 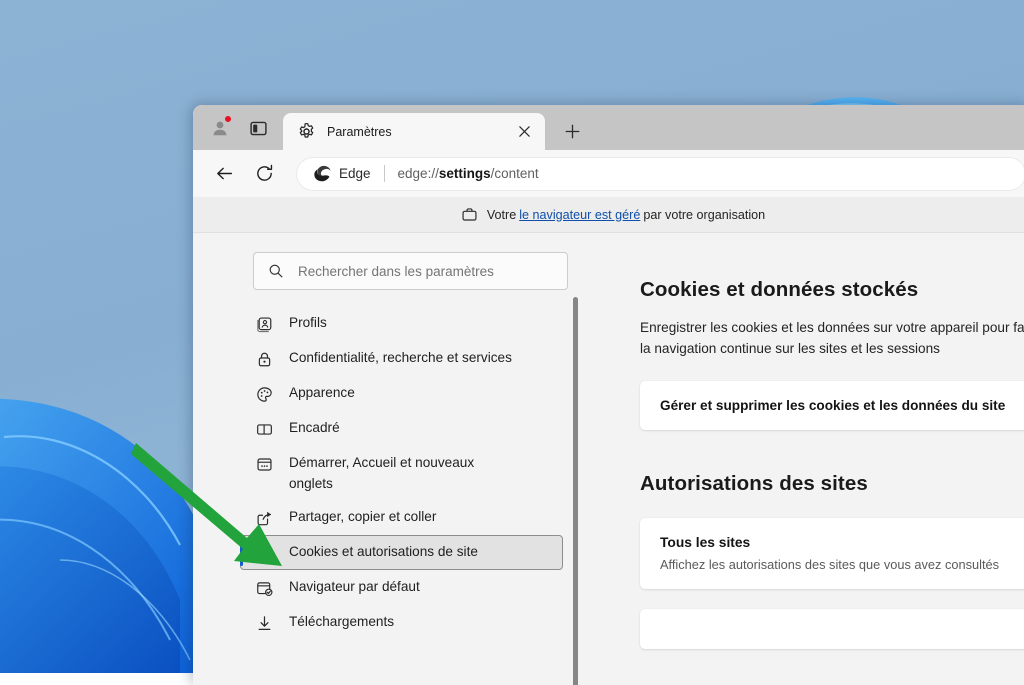 What do you see at coordinates (264, 359) in the screenshot?
I see `lock-icon` at bounding box center [264, 359].